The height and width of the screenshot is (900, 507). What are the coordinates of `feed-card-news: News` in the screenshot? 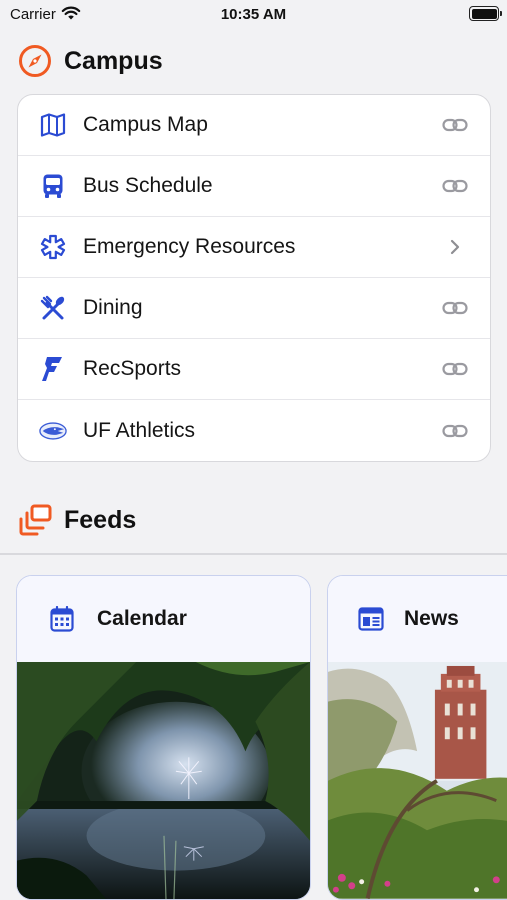 It's located at (417, 737).